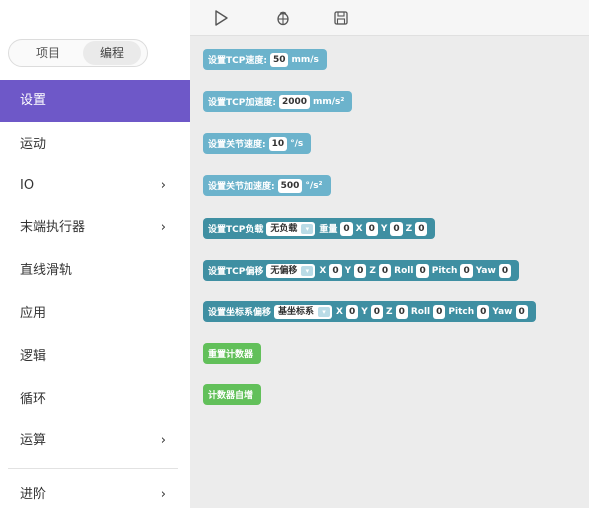  Describe the element at coordinates (240, 313) in the screenshot. I see `block-label: 设置坐标系偏移` at that location.